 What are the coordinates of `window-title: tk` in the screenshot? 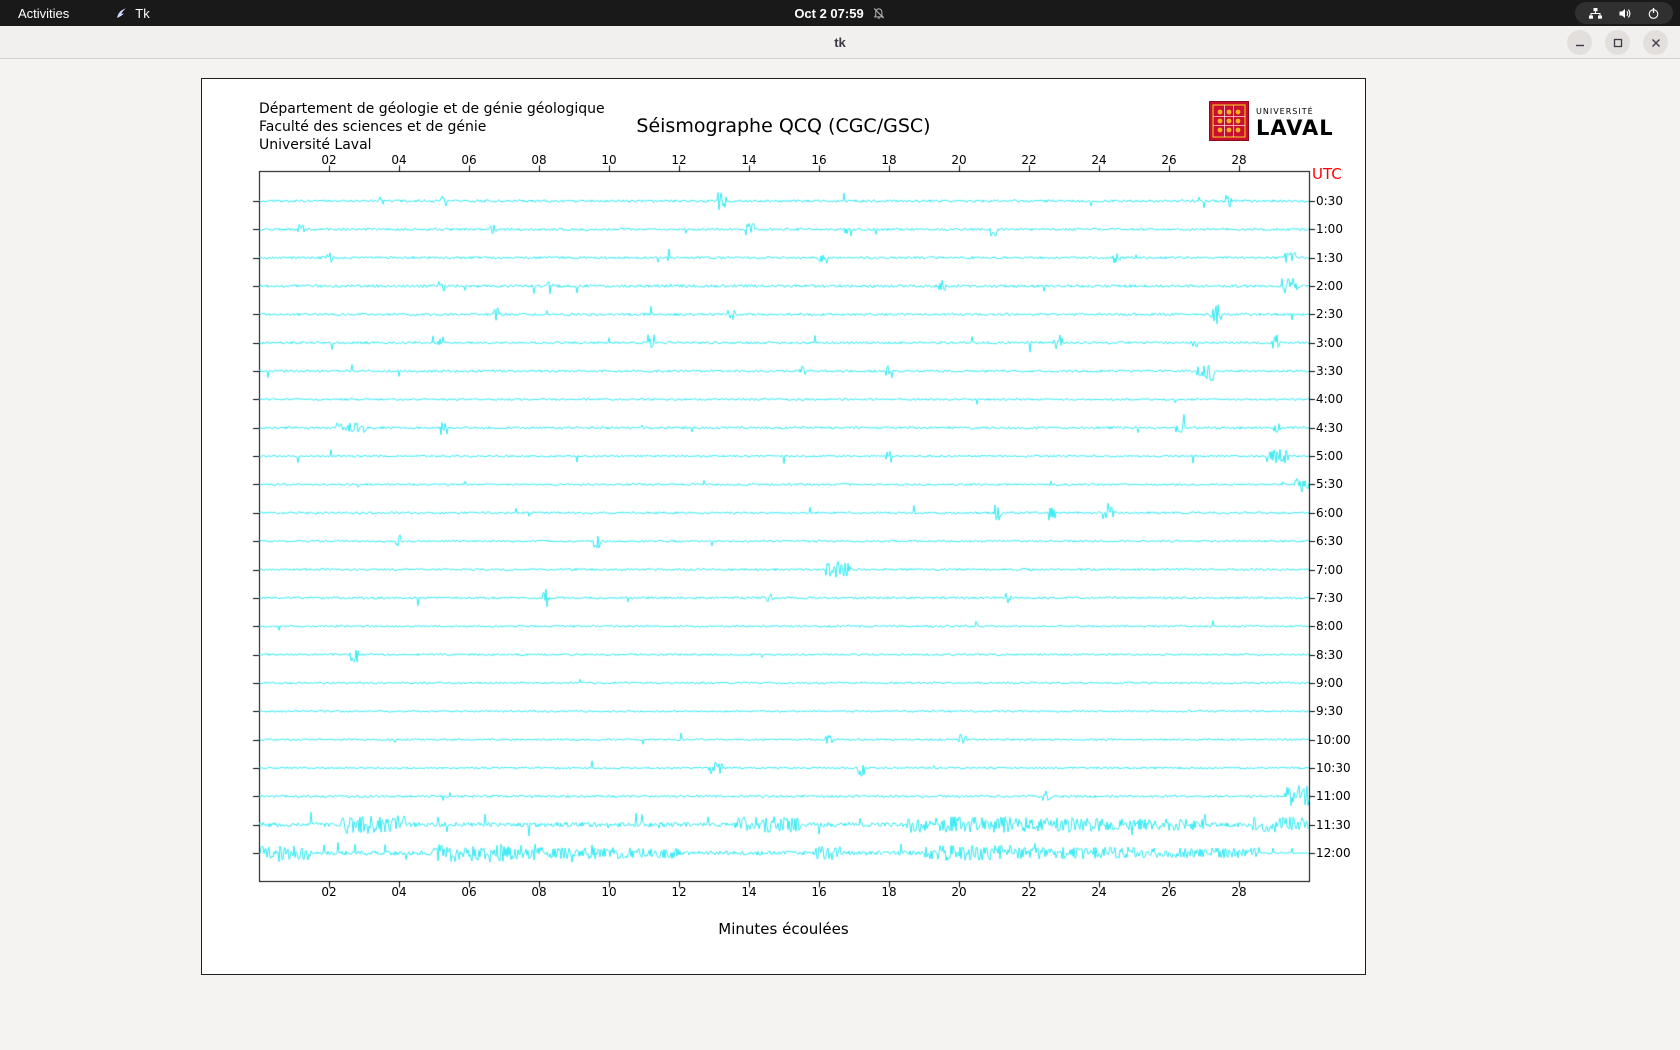 It's located at (840, 42).